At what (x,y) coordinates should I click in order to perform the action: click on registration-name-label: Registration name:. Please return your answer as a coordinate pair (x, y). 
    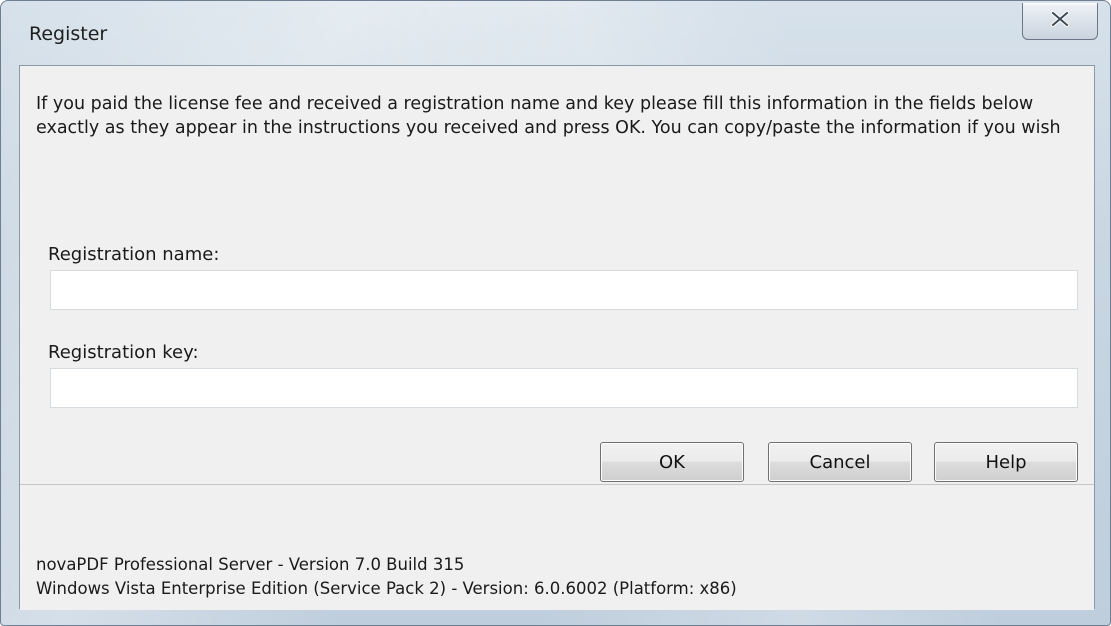
    Looking at the image, I should click on (134, 254).